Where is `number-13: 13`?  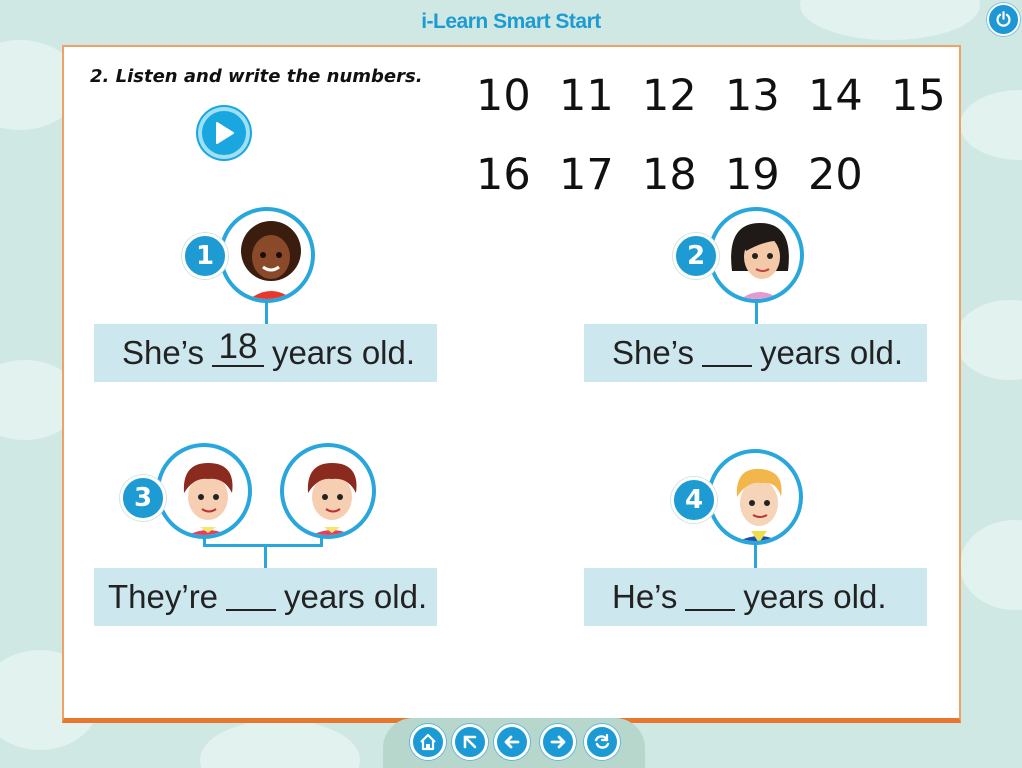
number-13: 13 is located at coordinates (752, 96).